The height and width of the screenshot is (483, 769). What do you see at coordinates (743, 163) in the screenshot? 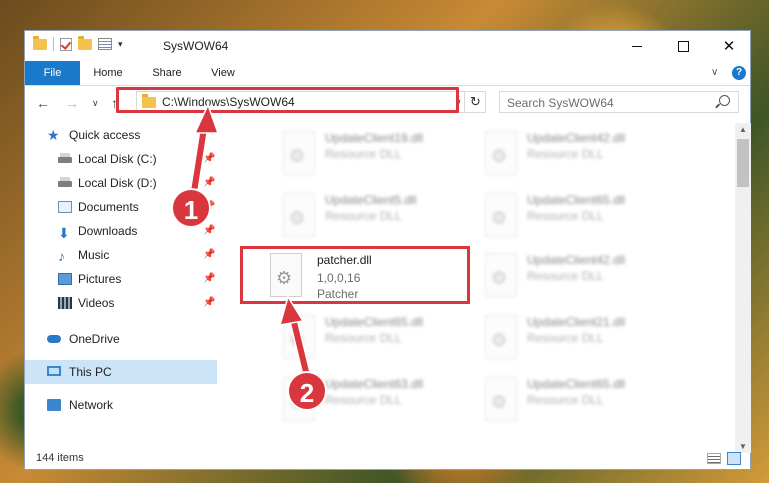
I see `scroll-thumb` at bounding box center [743, 163].